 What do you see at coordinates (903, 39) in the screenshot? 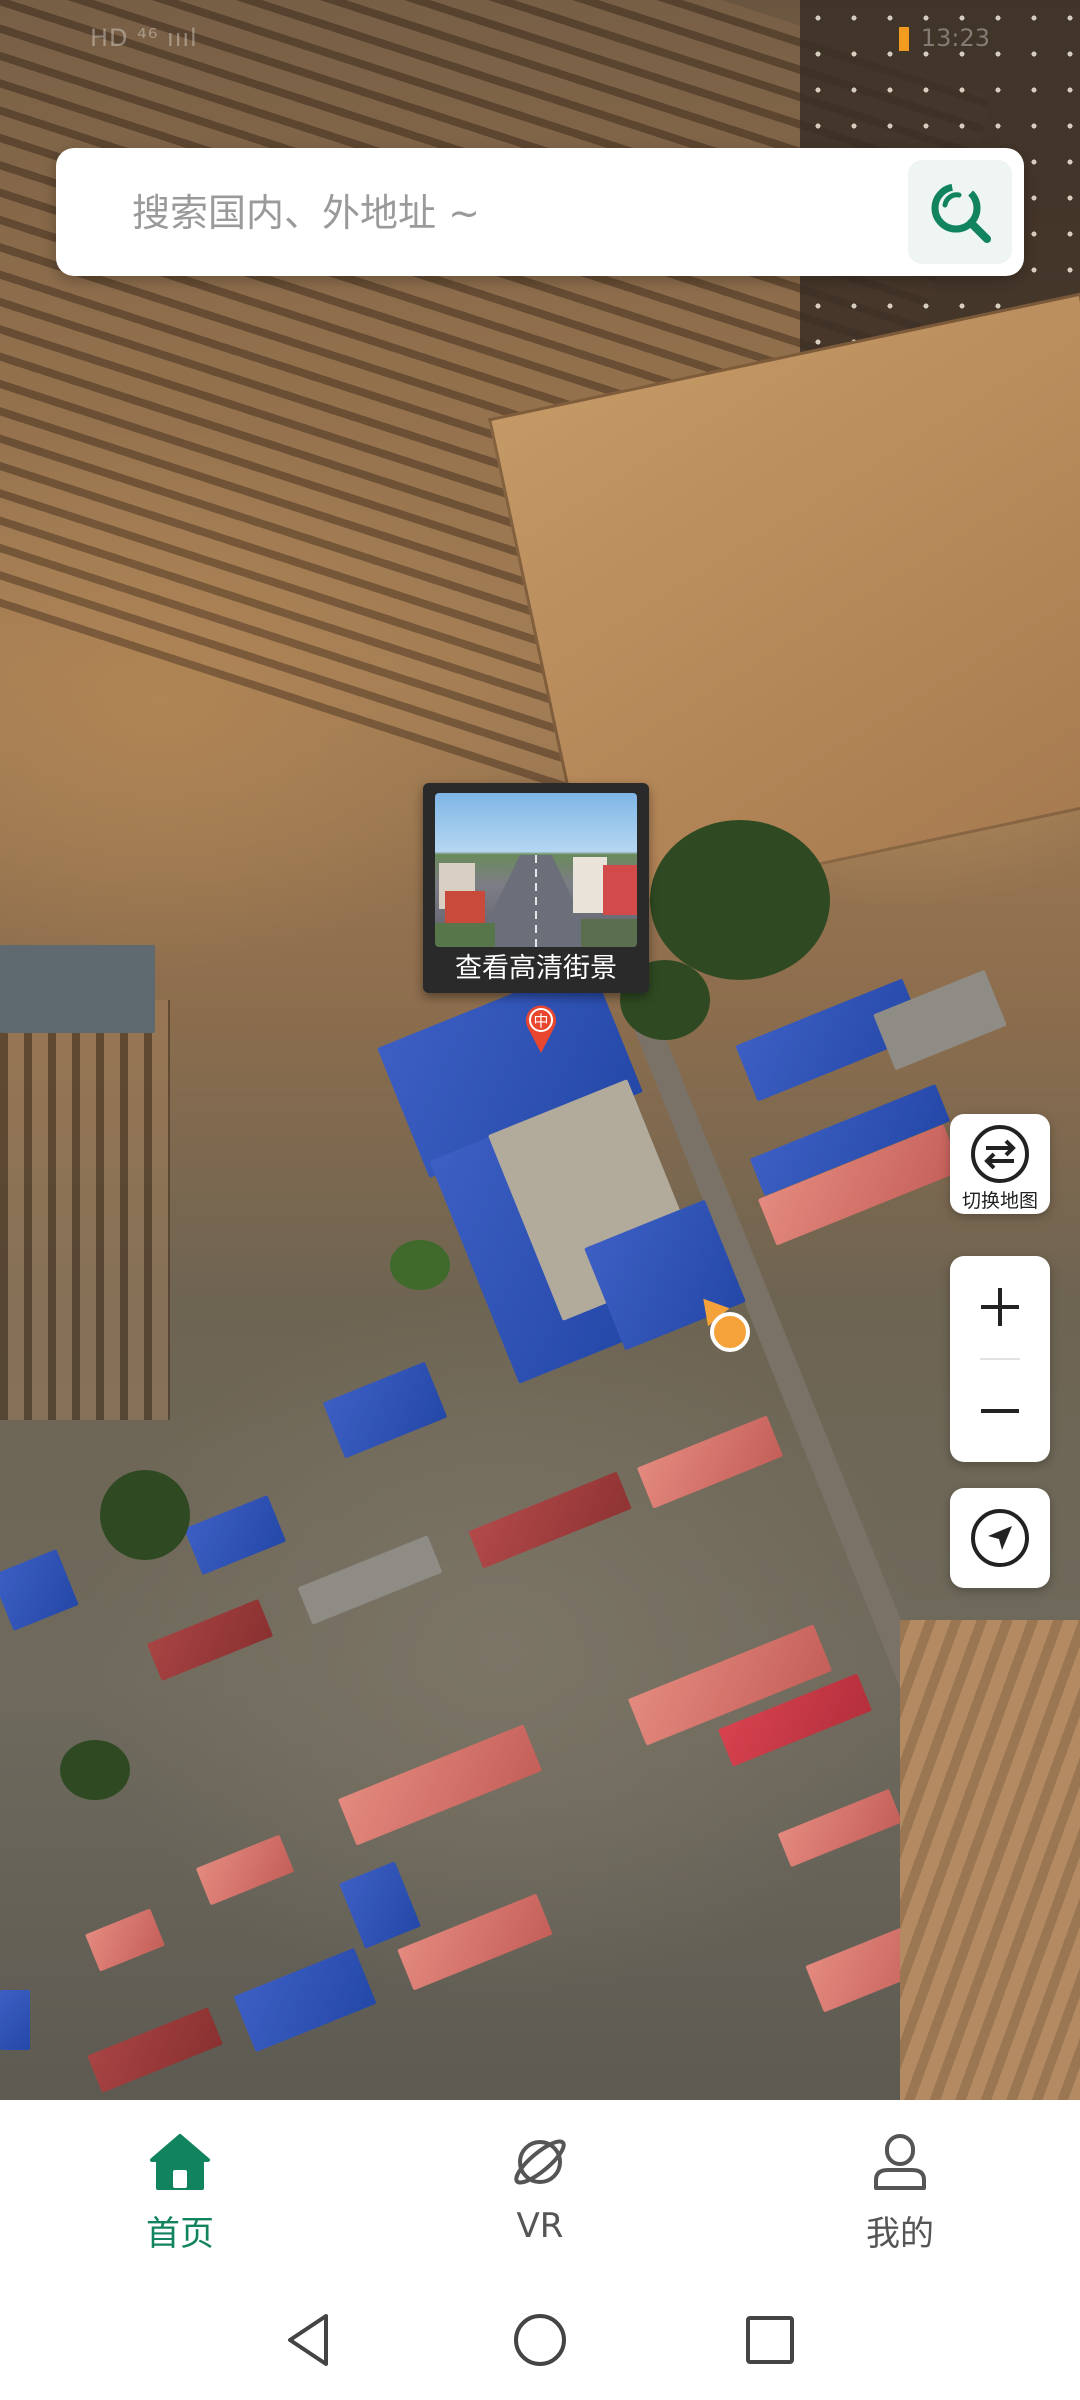
I see `battery-icon` at bounding box center [903, 39].